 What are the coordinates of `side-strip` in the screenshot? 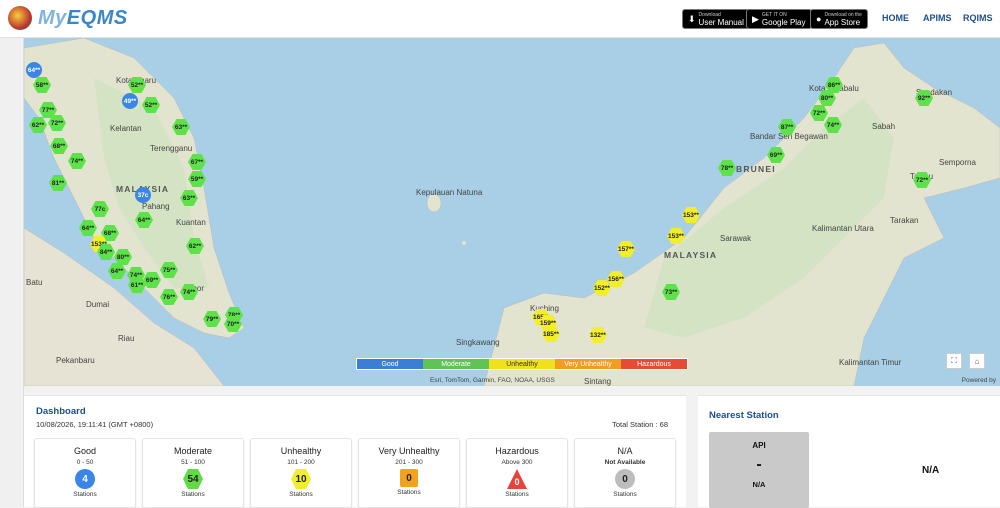 It's located at (12, 272).